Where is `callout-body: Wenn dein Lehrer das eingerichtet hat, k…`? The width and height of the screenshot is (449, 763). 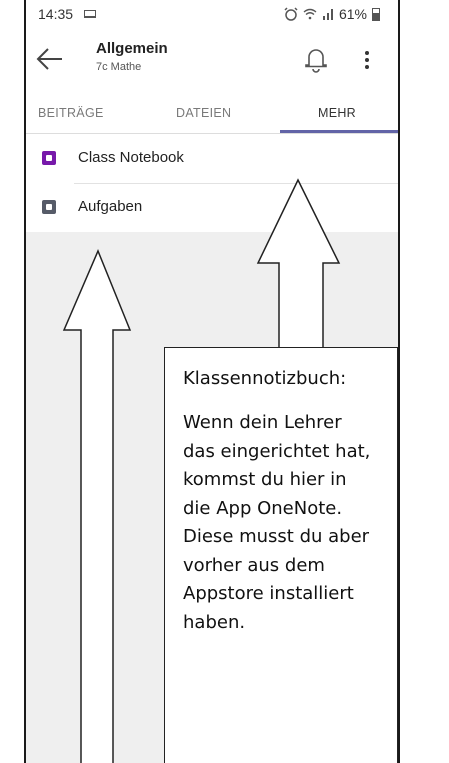
callout-body: Wenn dein Lehrer das eingerichtet hat, k… is located at coordinates (277, 522).